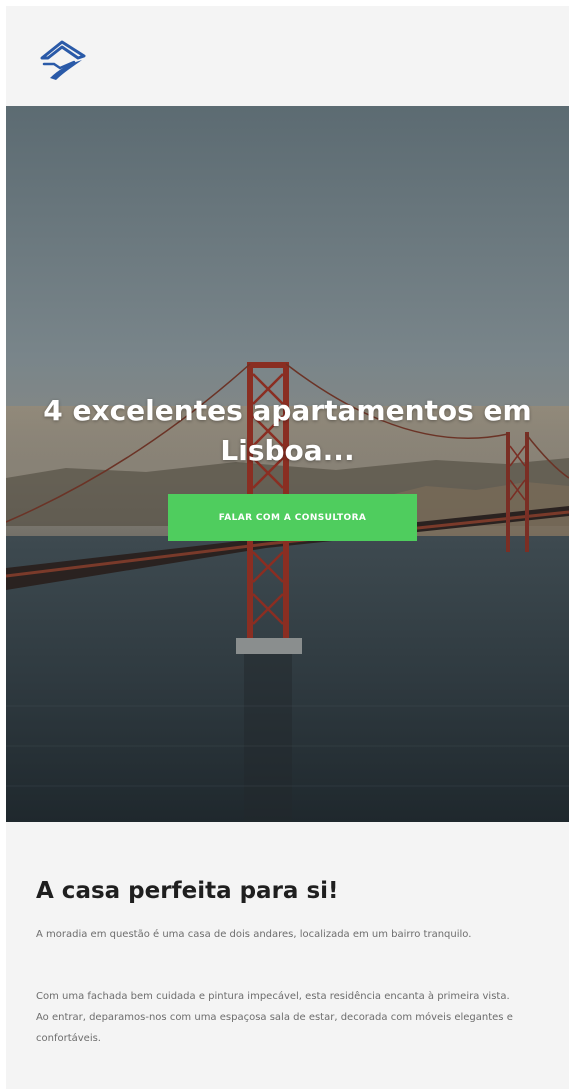 This screenshot has width=569, height=1089. I want to click on site-header, so click(287, 56).